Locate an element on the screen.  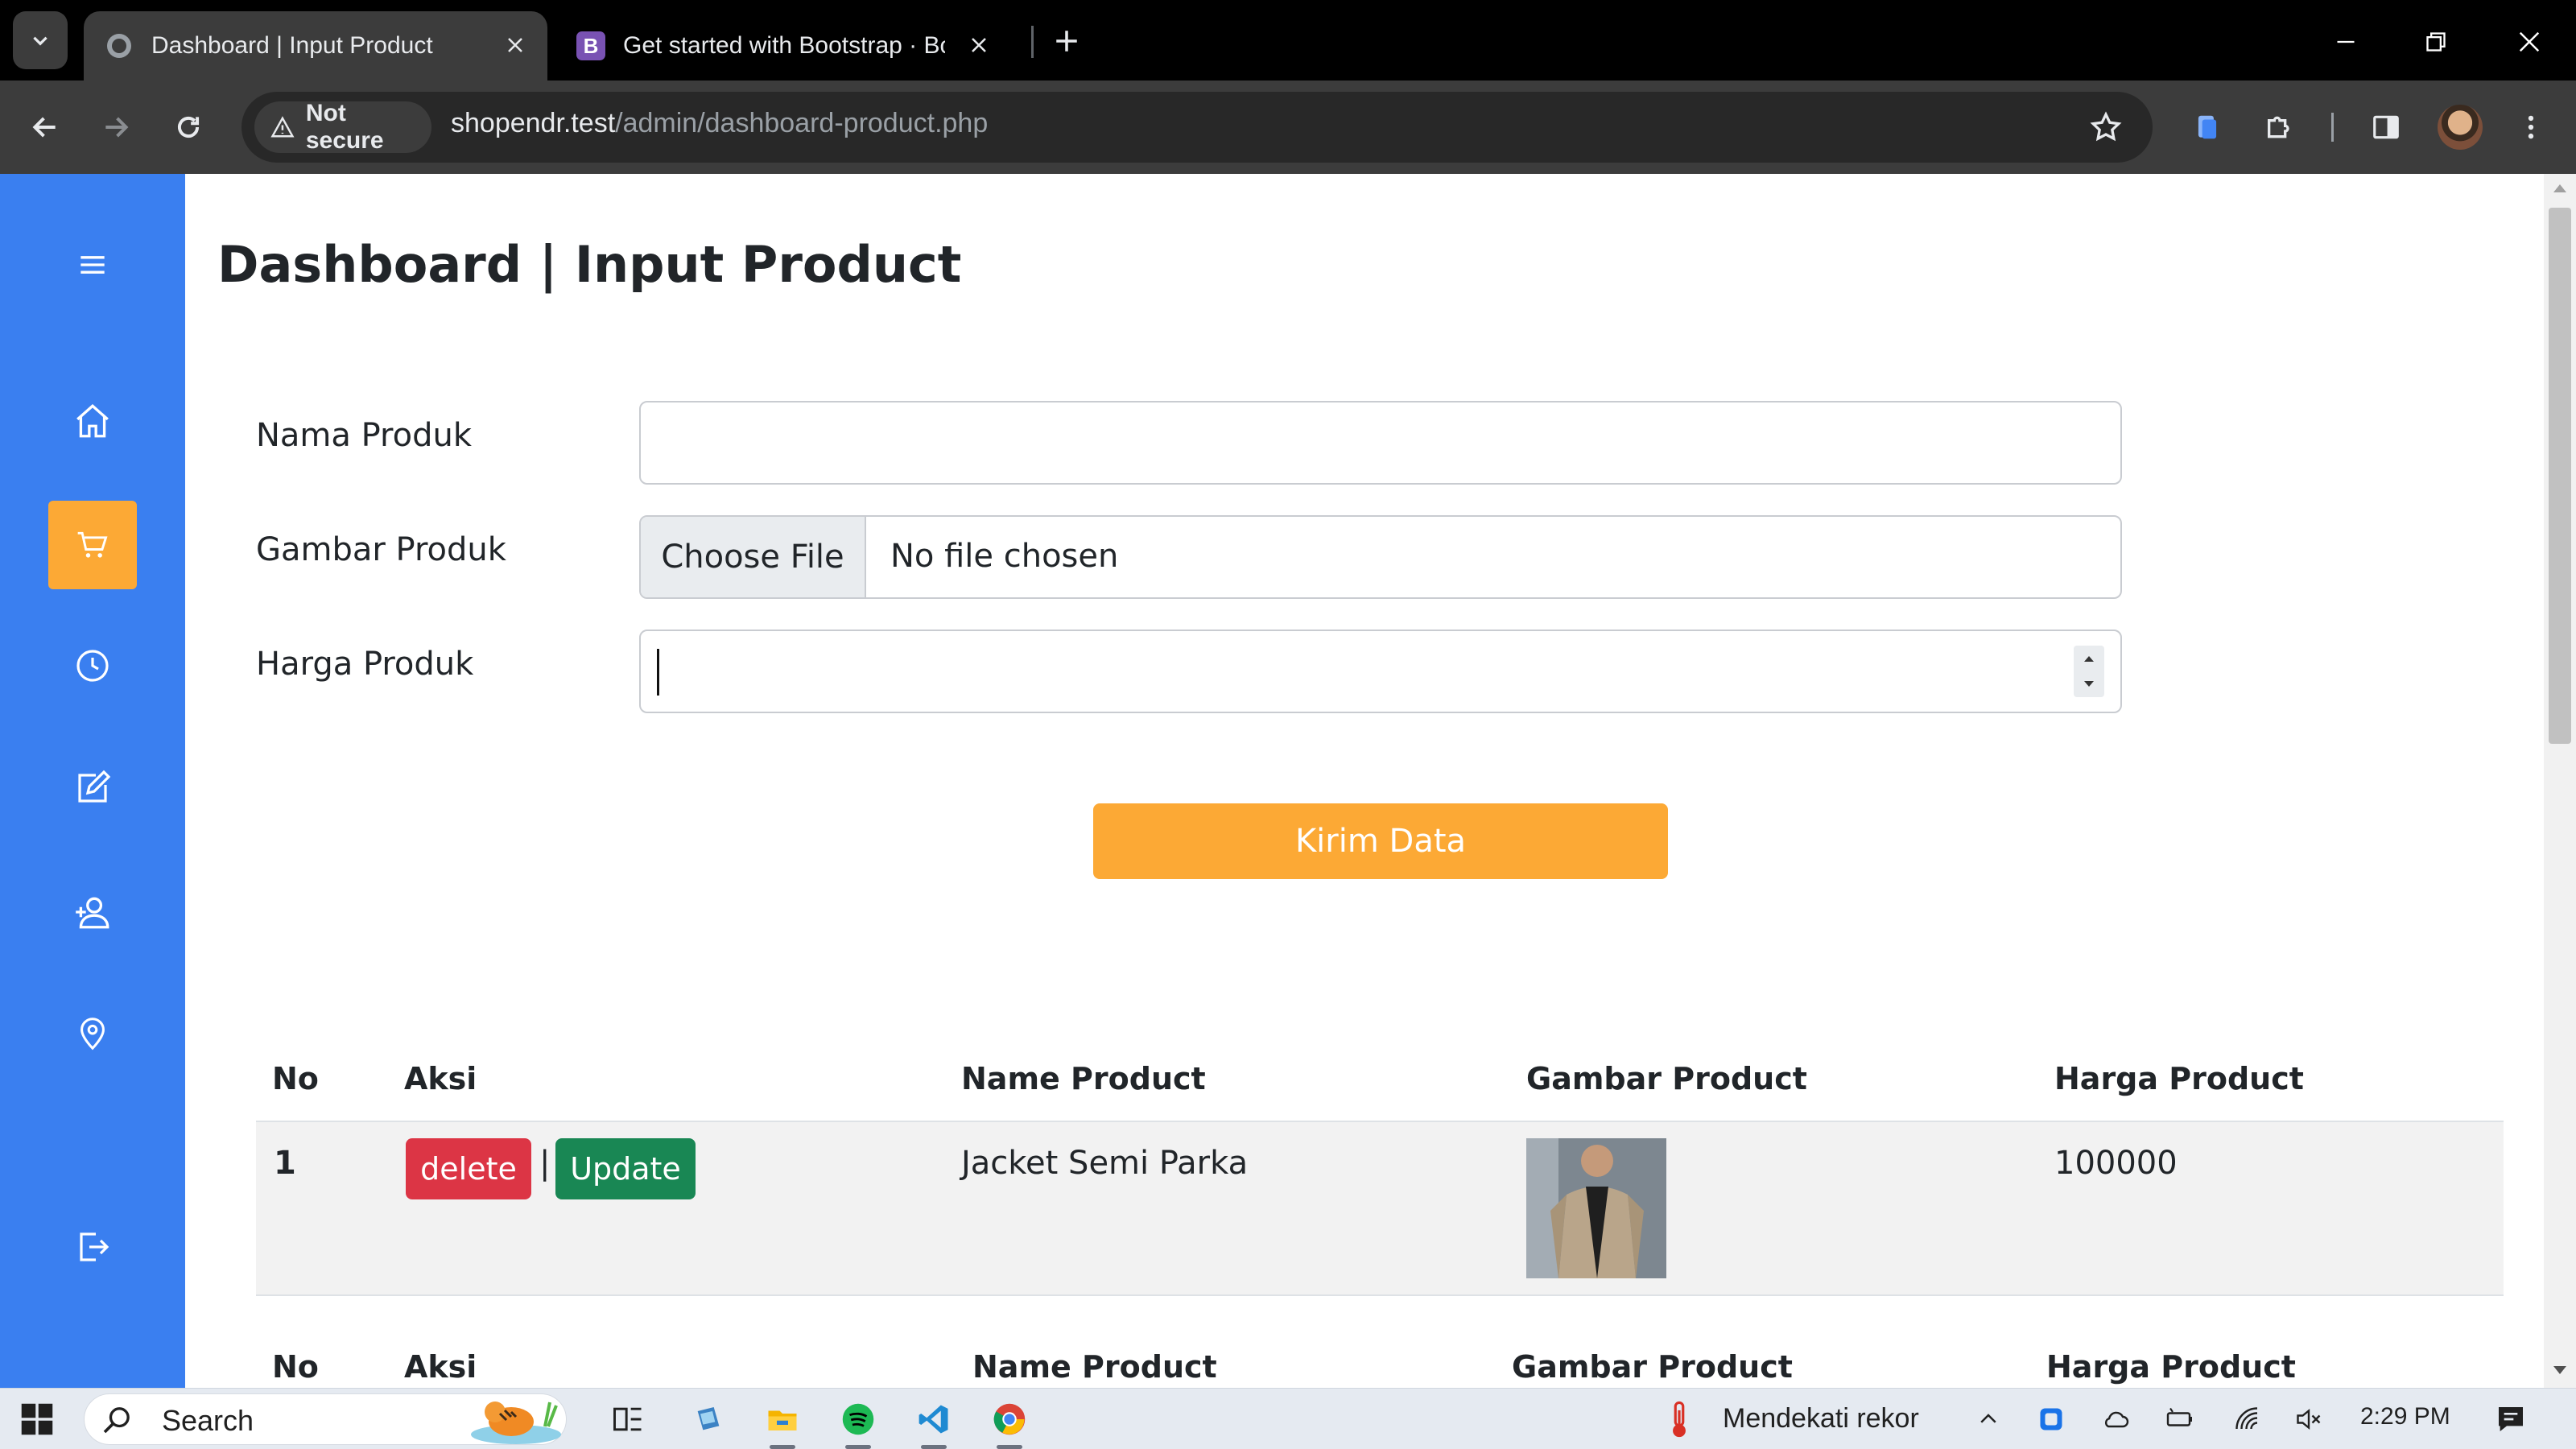
sidebar-item-products is located at coordinates (92, 545).